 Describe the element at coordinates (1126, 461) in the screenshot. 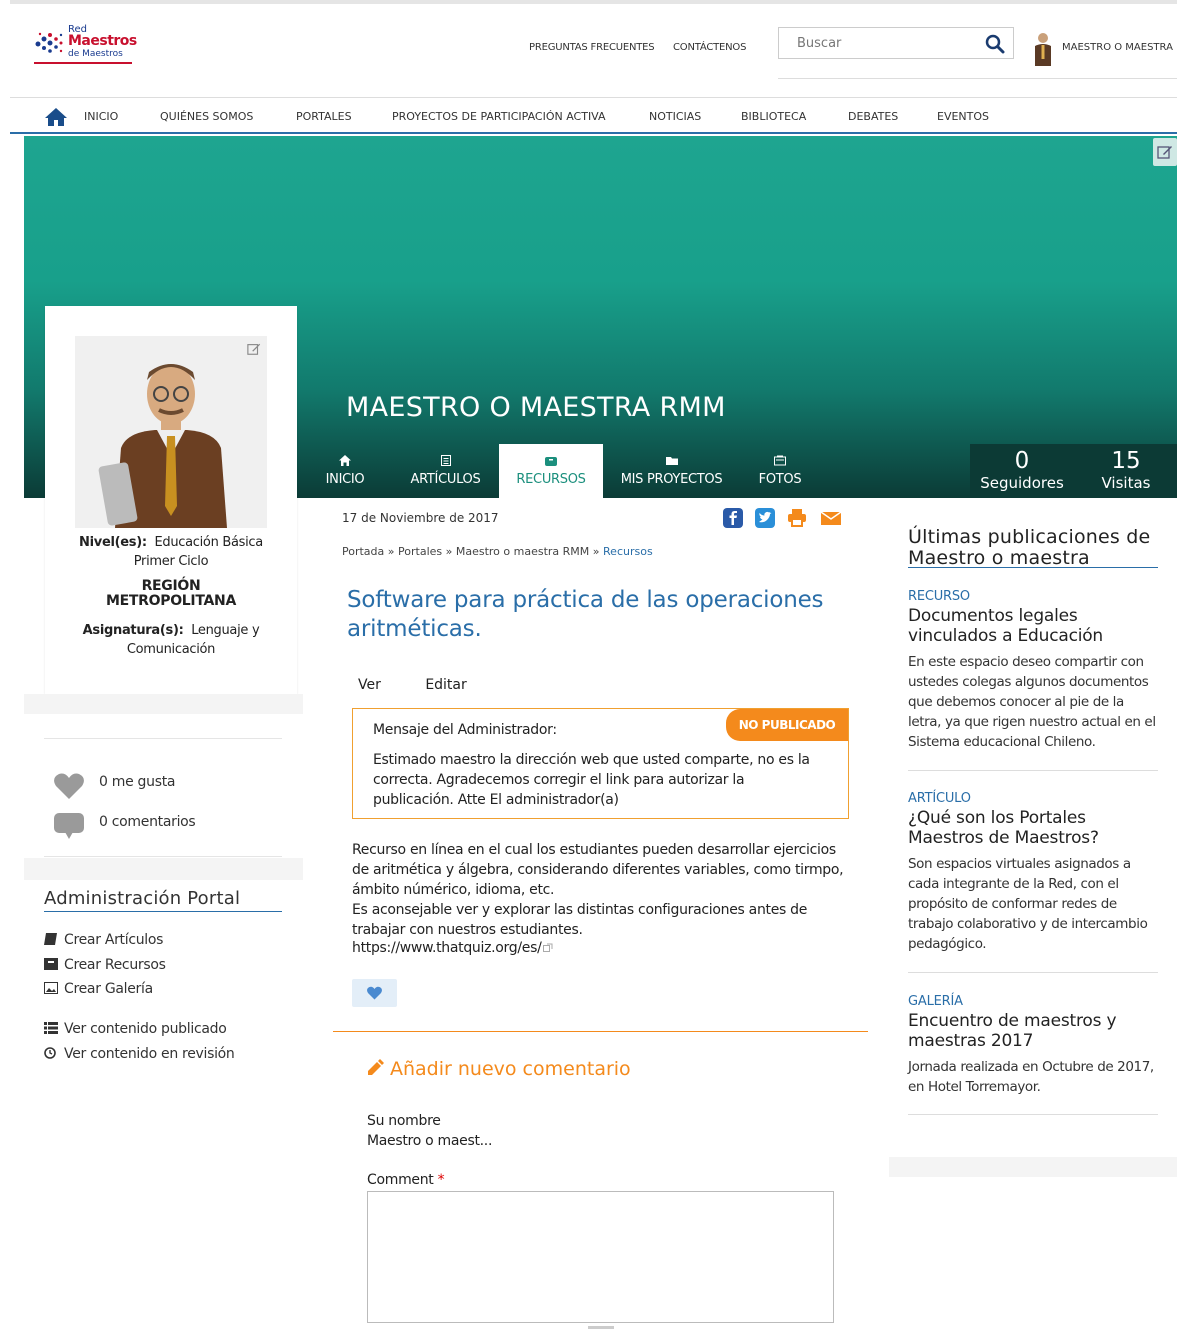

I see `visits-count: 15` at that location.